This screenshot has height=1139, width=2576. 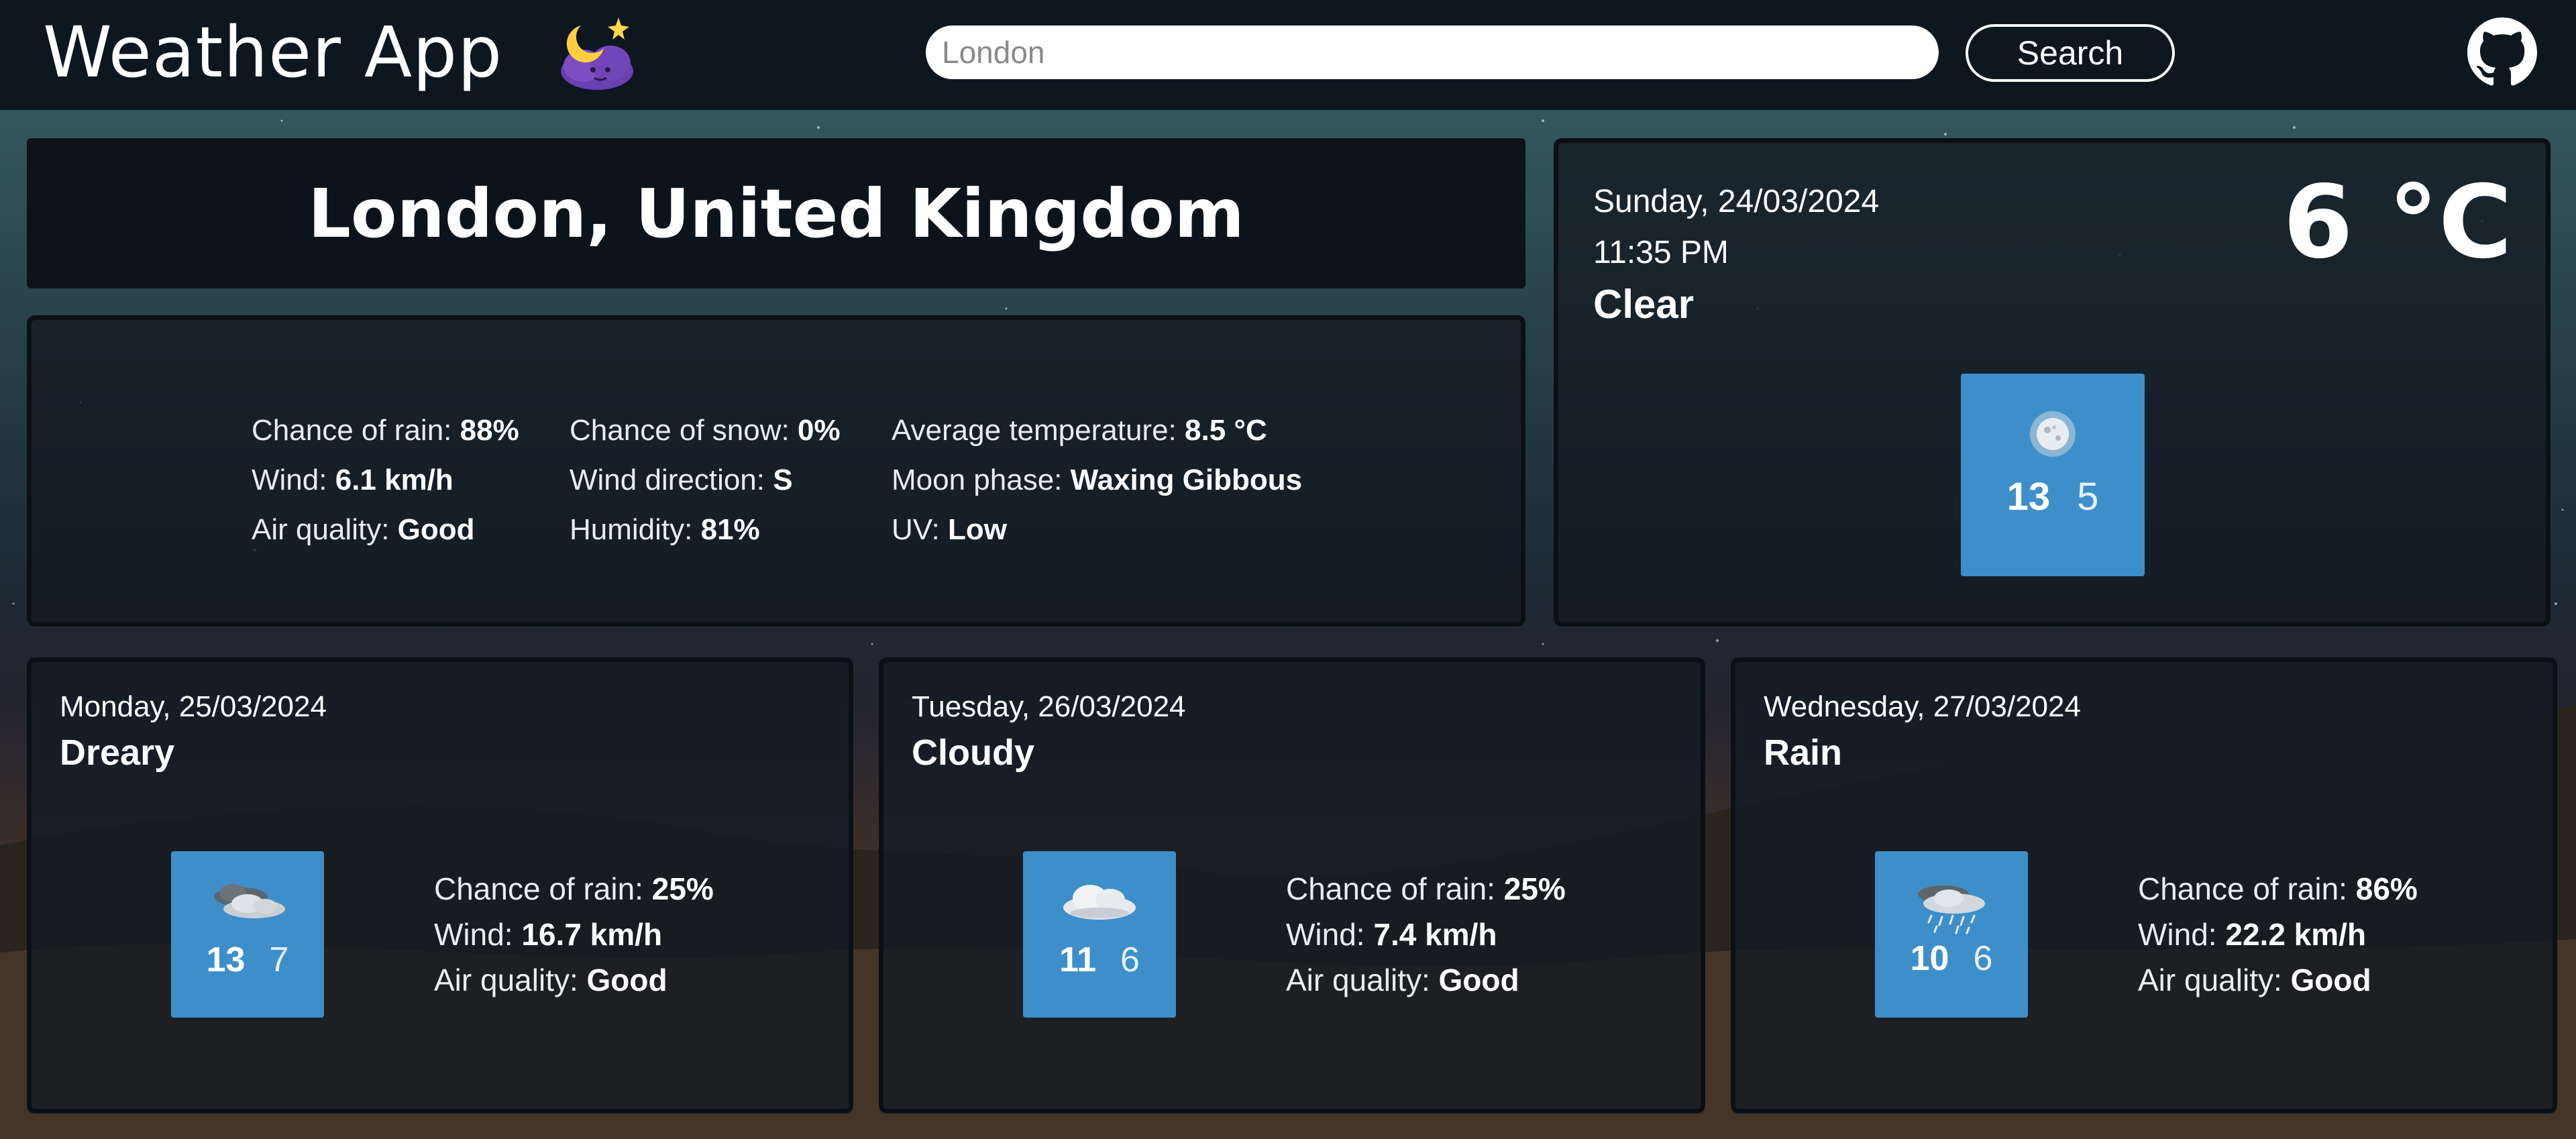 What do you see at coordinates (2053, 434) in the screenshot?
I see `moon-clear-icon` at bounding box center [2053, 434].